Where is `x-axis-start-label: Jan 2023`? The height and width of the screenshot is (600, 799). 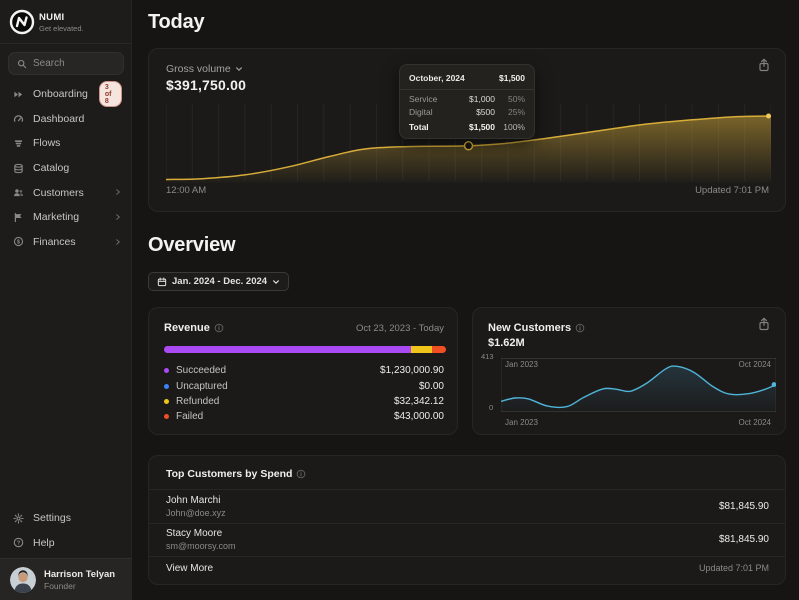 x-axis-start-label: Jan 2023 is located at coordinates (521, 422).